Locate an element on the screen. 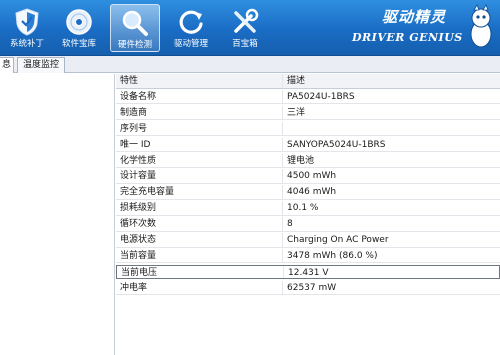  toolbox-button: 百宝箱 is located at coordinates (245, 28).